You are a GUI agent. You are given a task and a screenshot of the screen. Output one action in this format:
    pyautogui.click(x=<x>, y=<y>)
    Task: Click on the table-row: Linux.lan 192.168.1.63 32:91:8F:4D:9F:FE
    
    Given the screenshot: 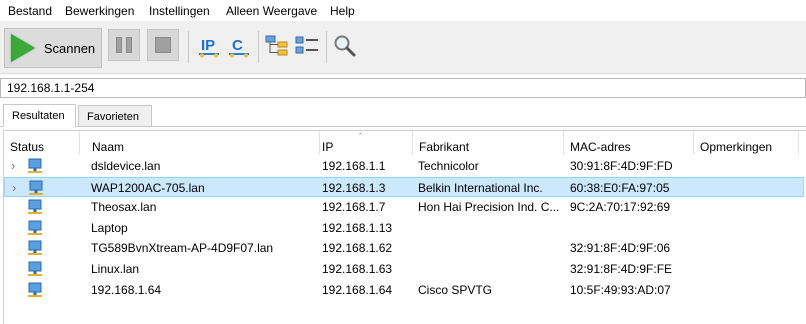 What is the action you would take?
    pyautogui.click(x=404, y=269)
    